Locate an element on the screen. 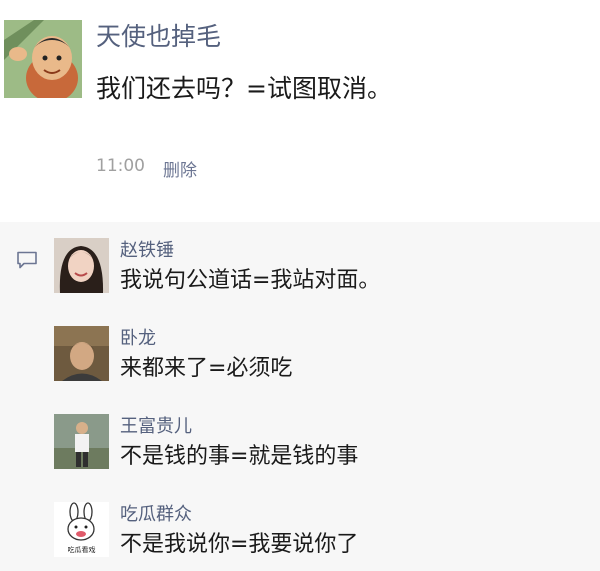  comment-author-name: 王富贵儿 is located at coordinates (156, 427).